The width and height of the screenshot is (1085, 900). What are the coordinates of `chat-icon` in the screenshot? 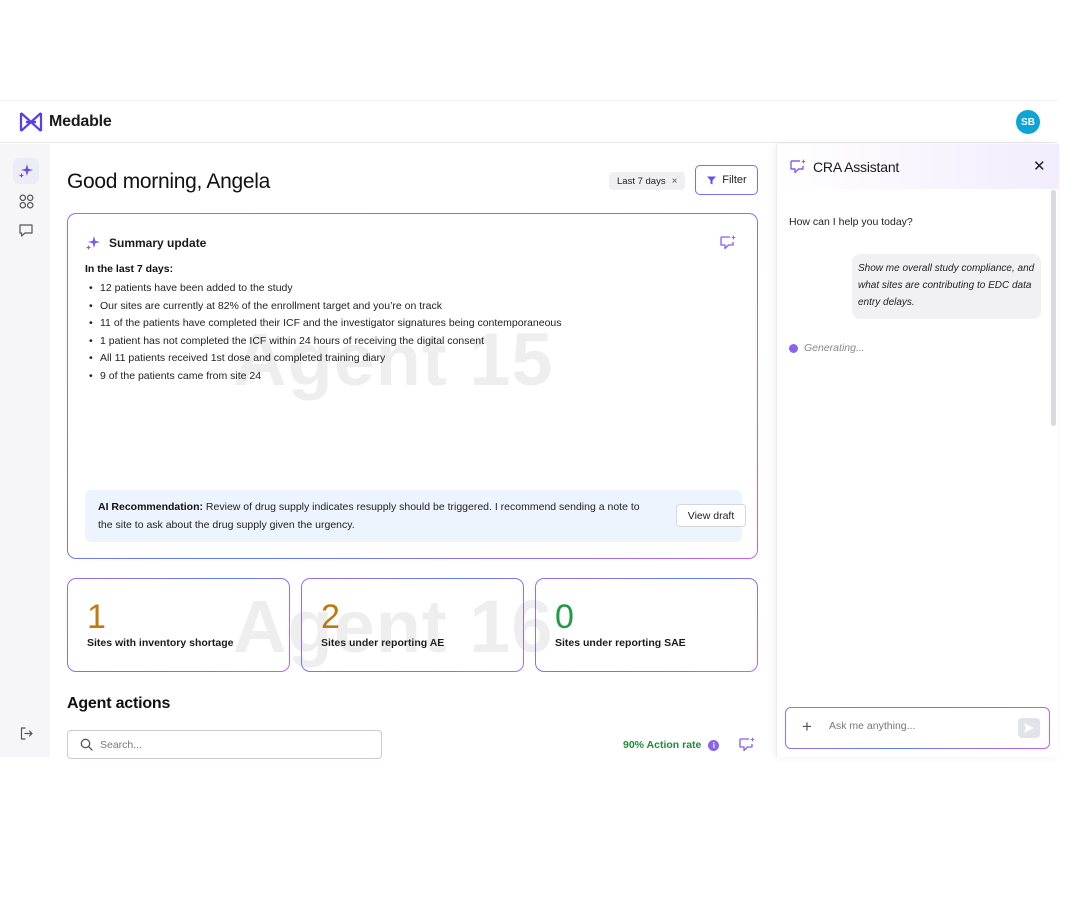 It's located at (26, 230).